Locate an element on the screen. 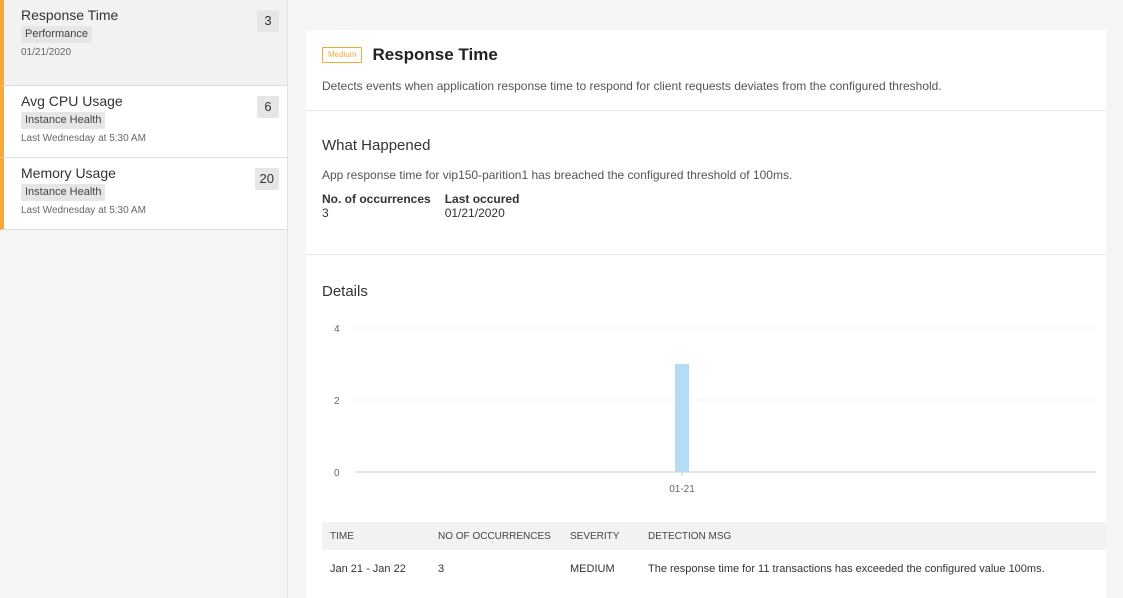 This screenshot has width=1123, height=598. event-count-badge: 20 is located at coordinates (266, 179).